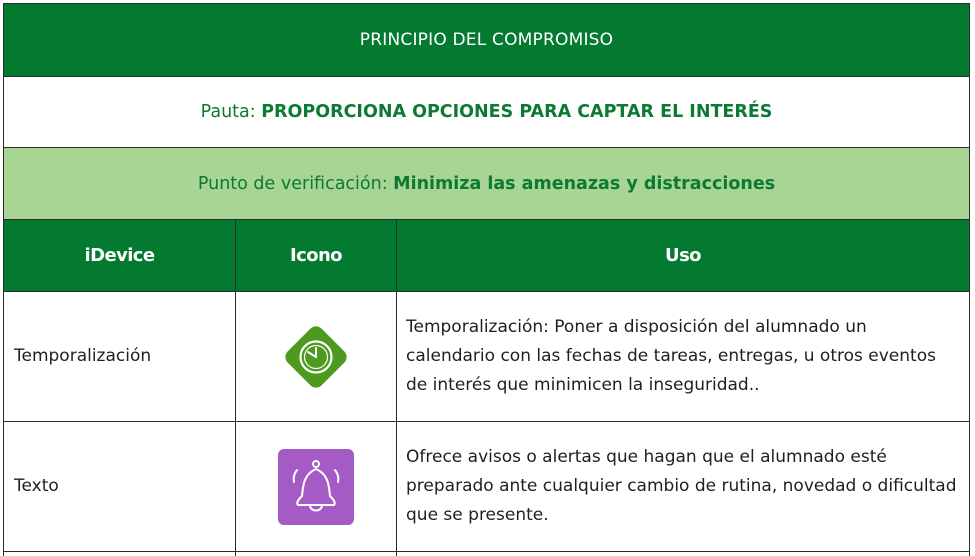  I want to click on clock-icon, so click(316, 356).